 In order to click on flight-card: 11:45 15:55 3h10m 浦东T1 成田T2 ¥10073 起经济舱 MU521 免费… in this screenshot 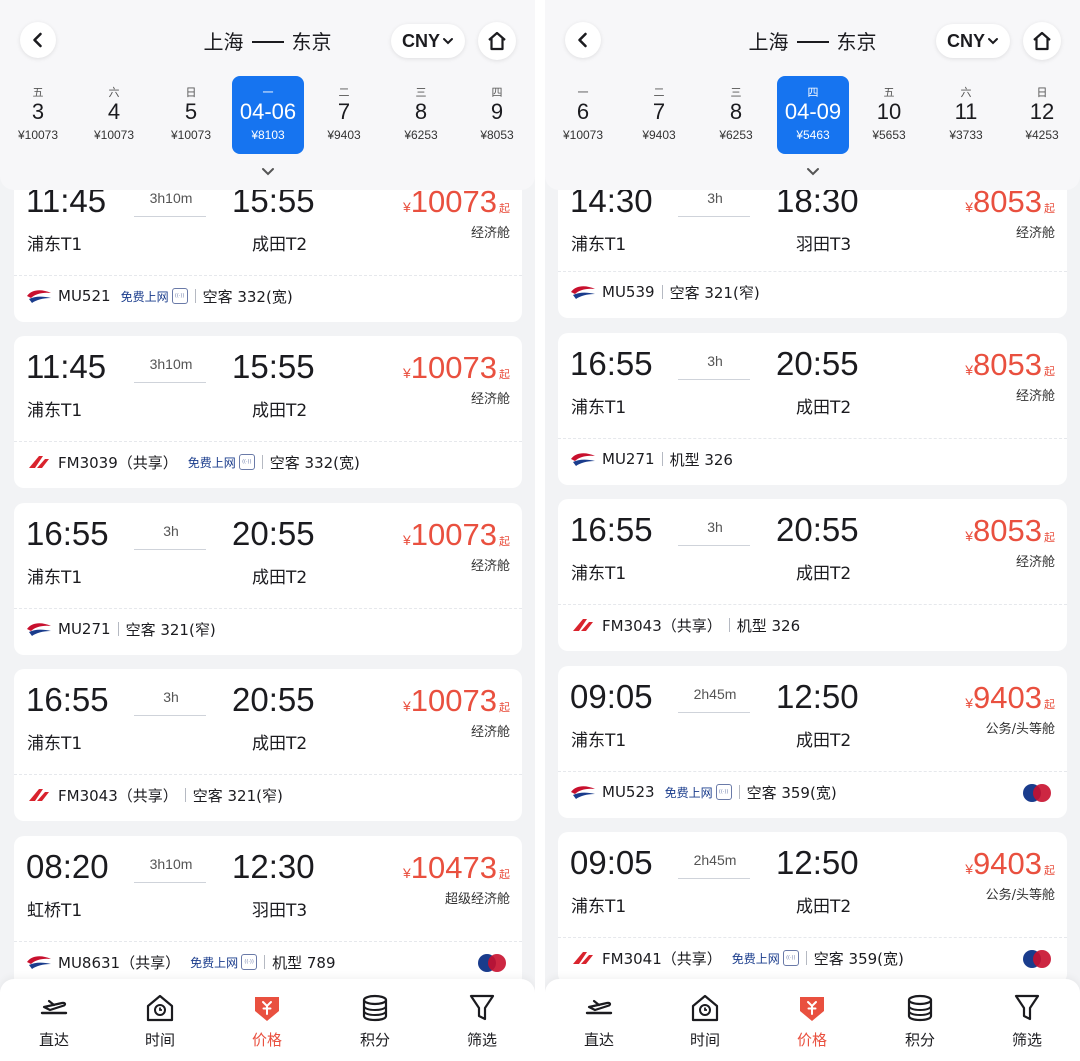, I will do `click(268, 249)`.